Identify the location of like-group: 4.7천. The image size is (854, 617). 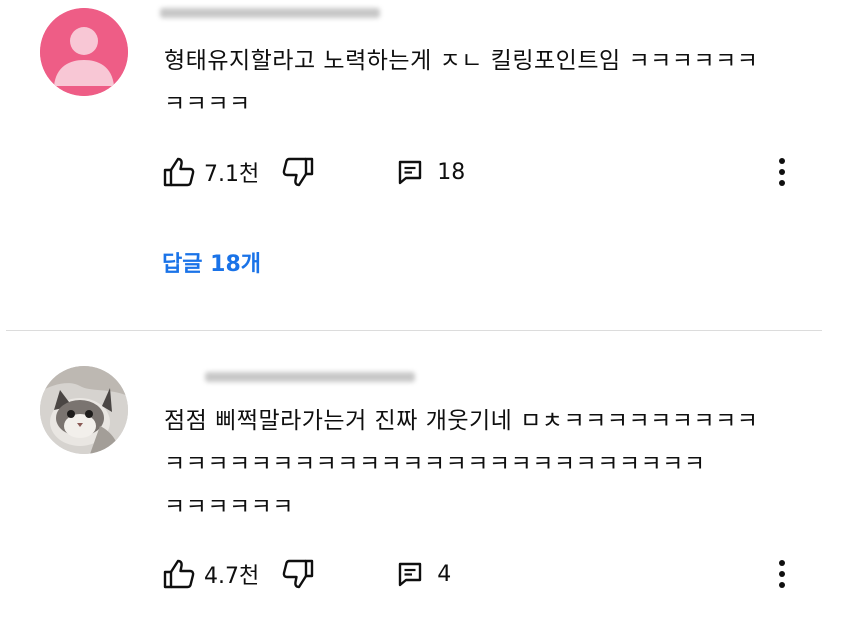
(210, 574).